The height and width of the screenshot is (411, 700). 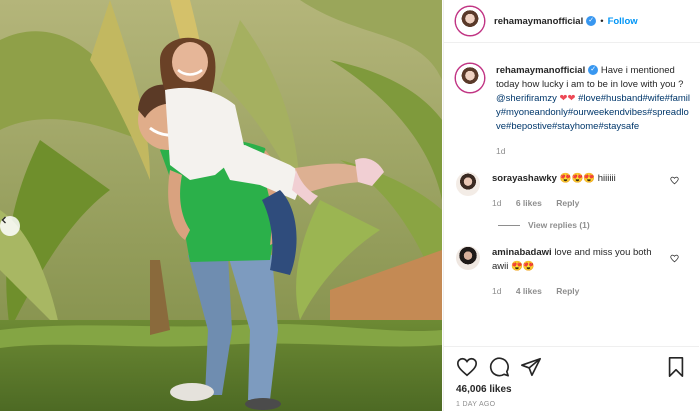 What do you see at coordinates (567, 98) in the screenshot?
I see `caption-hearts: ❤❤` at bounding box center [567, 98].